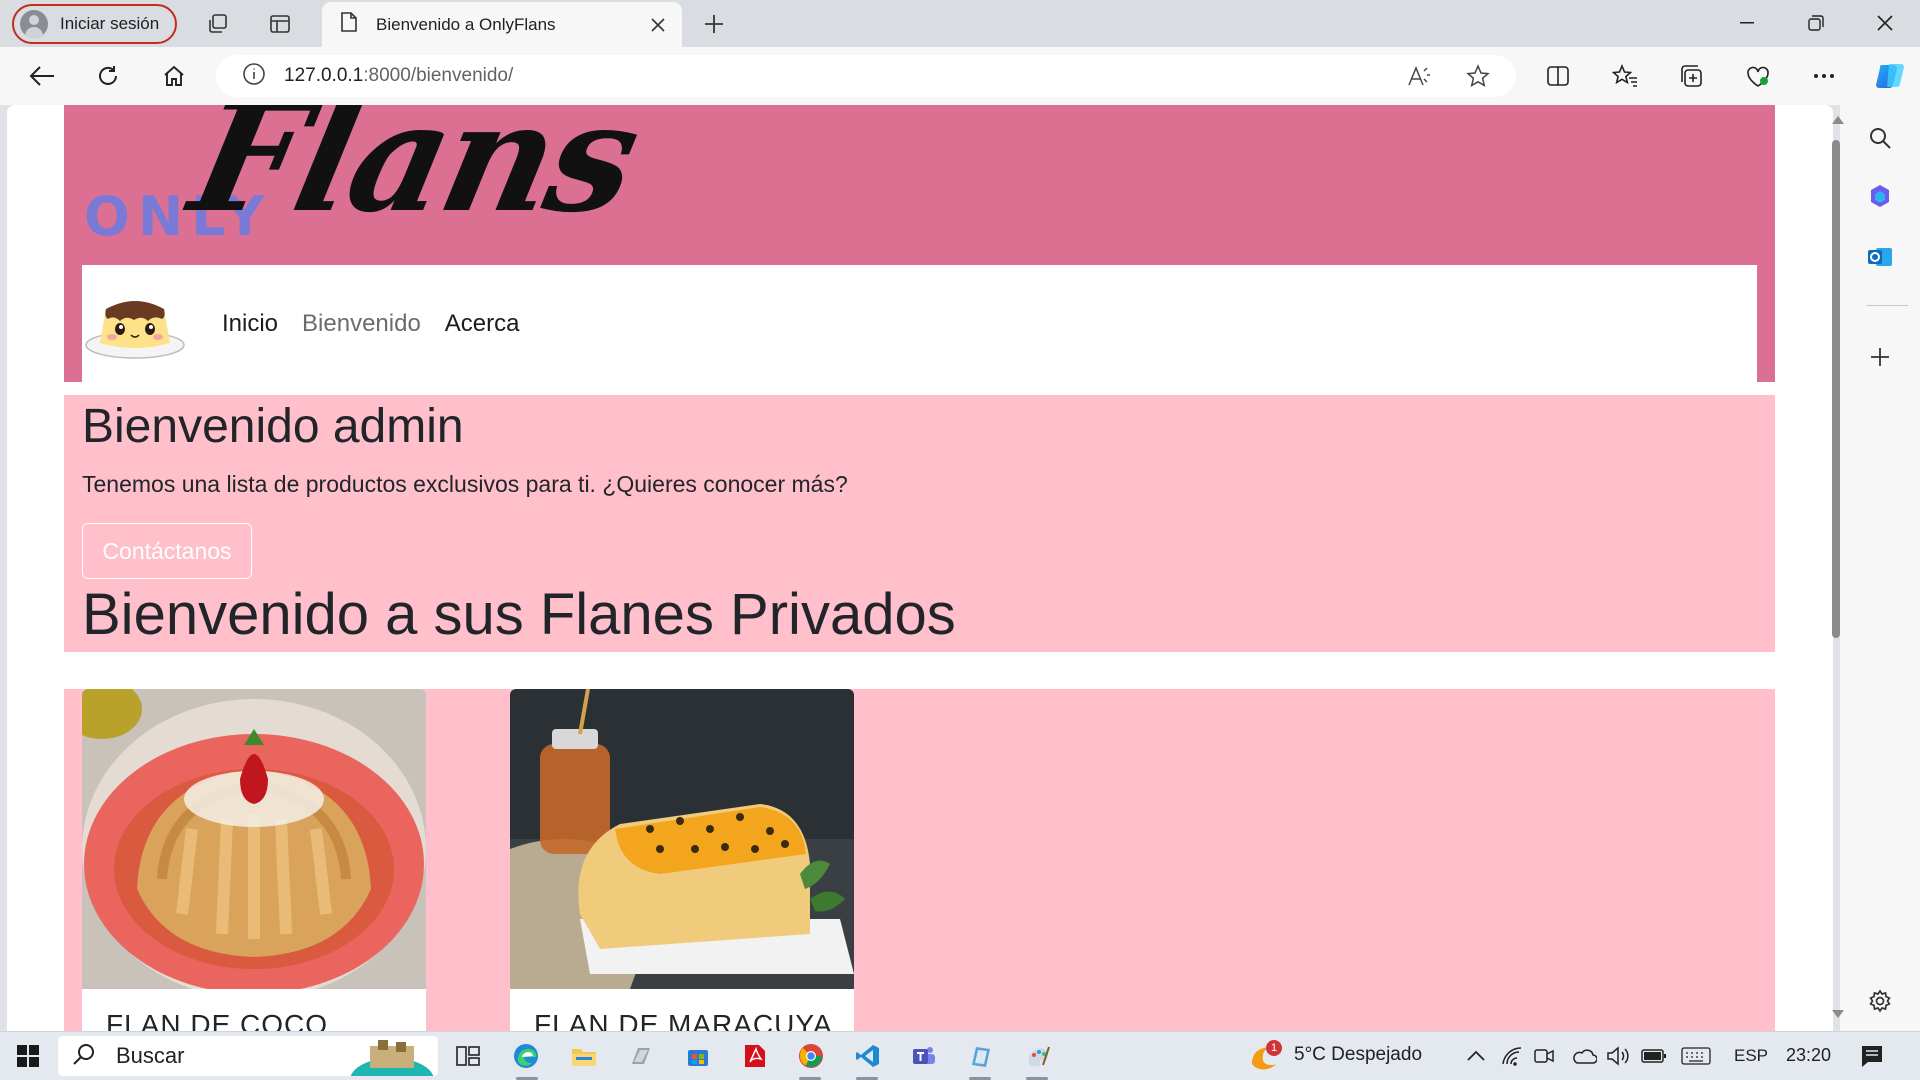  What do you see at coordinates (658, 25) in the screenshot?
I see `tab-close-icon` at bounding box center [658, 25].